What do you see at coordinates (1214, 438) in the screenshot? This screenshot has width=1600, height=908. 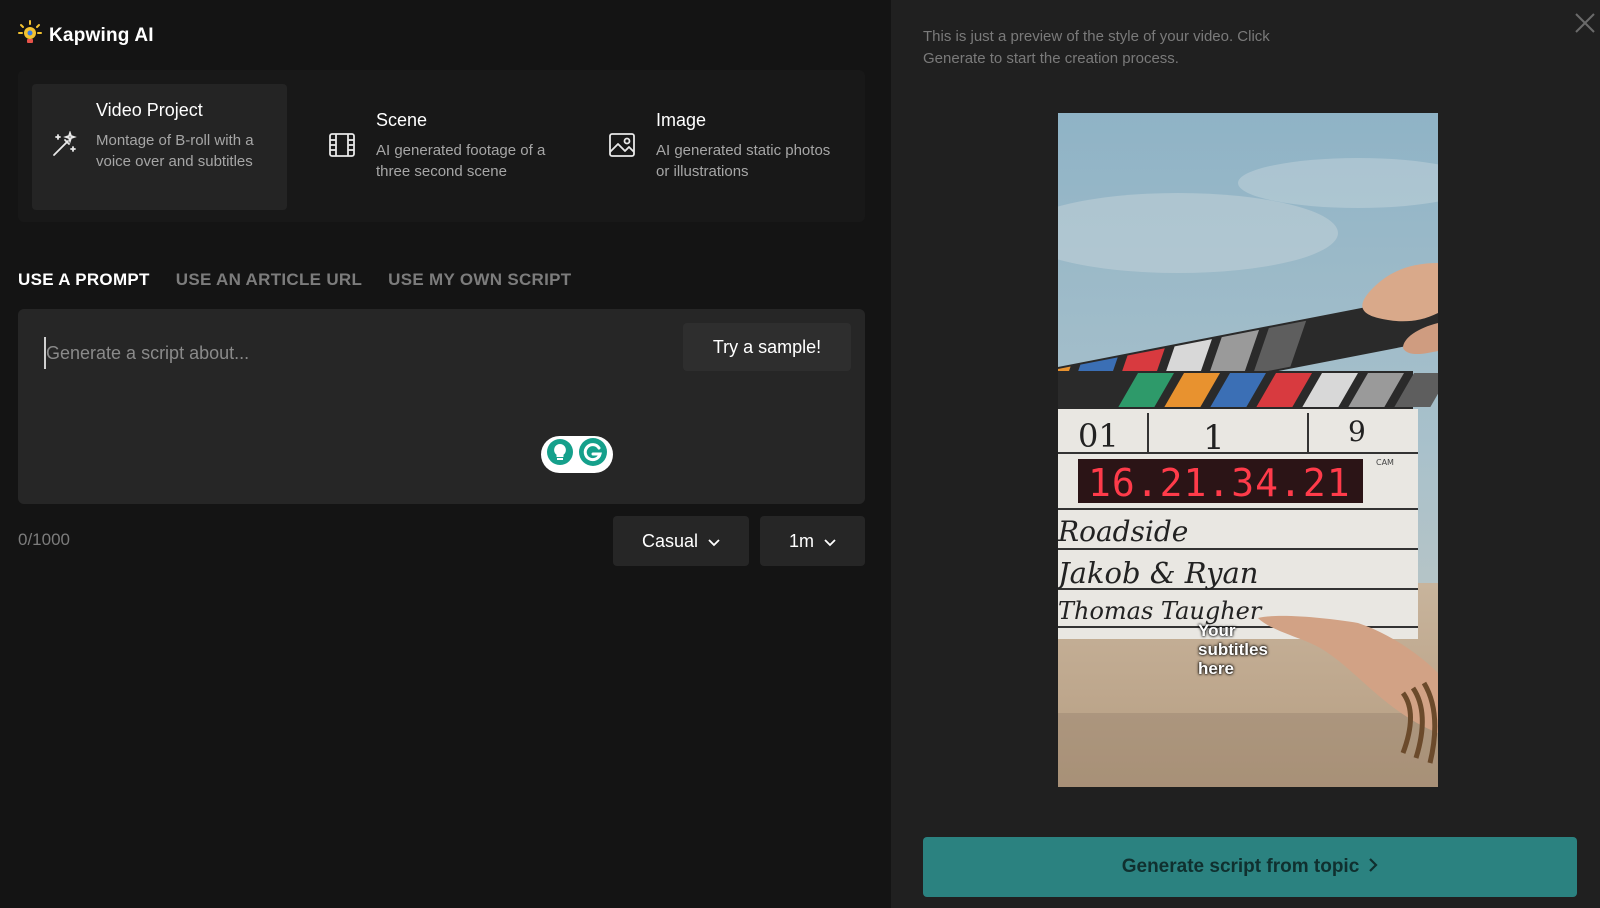 I see `clapper-take: 1` at bounding box center [1214, 438].